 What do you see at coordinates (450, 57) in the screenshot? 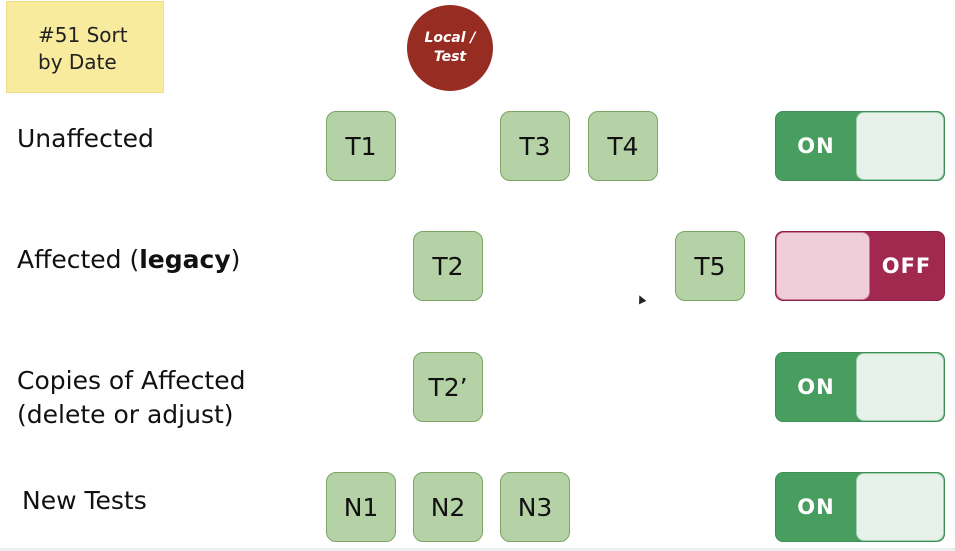
I see `badge-line2: Test` at bounding box center [450, 57].